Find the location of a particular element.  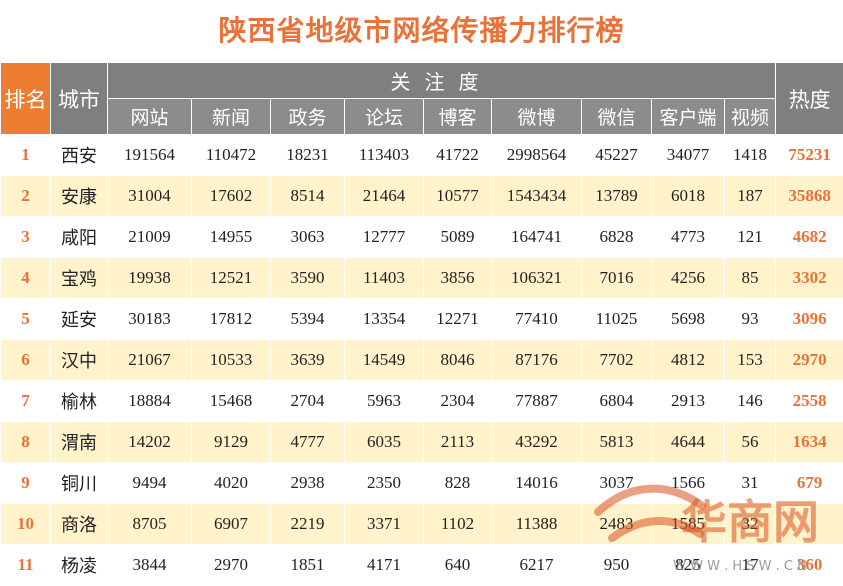

value-cell: 1566 is located at coordinates (688, 483).